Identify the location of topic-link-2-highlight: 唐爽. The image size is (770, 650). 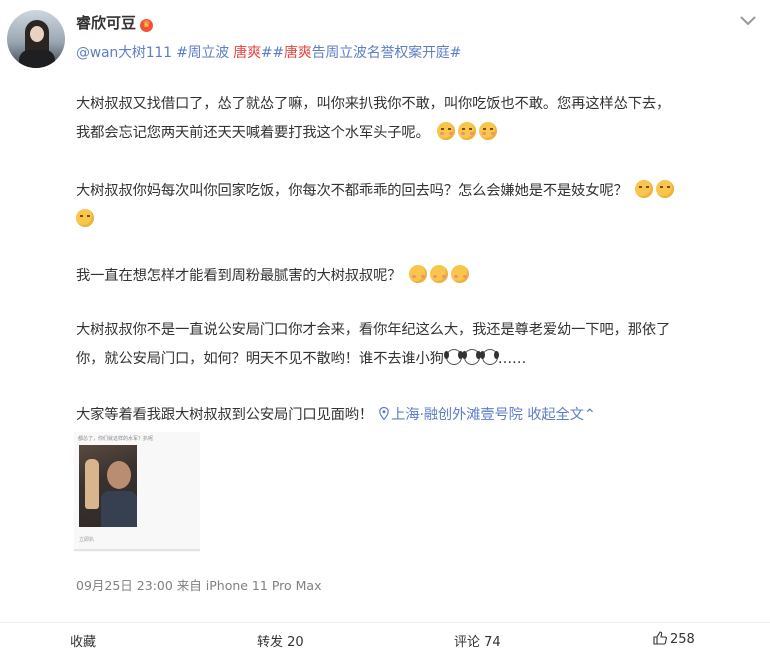
(298, 53).